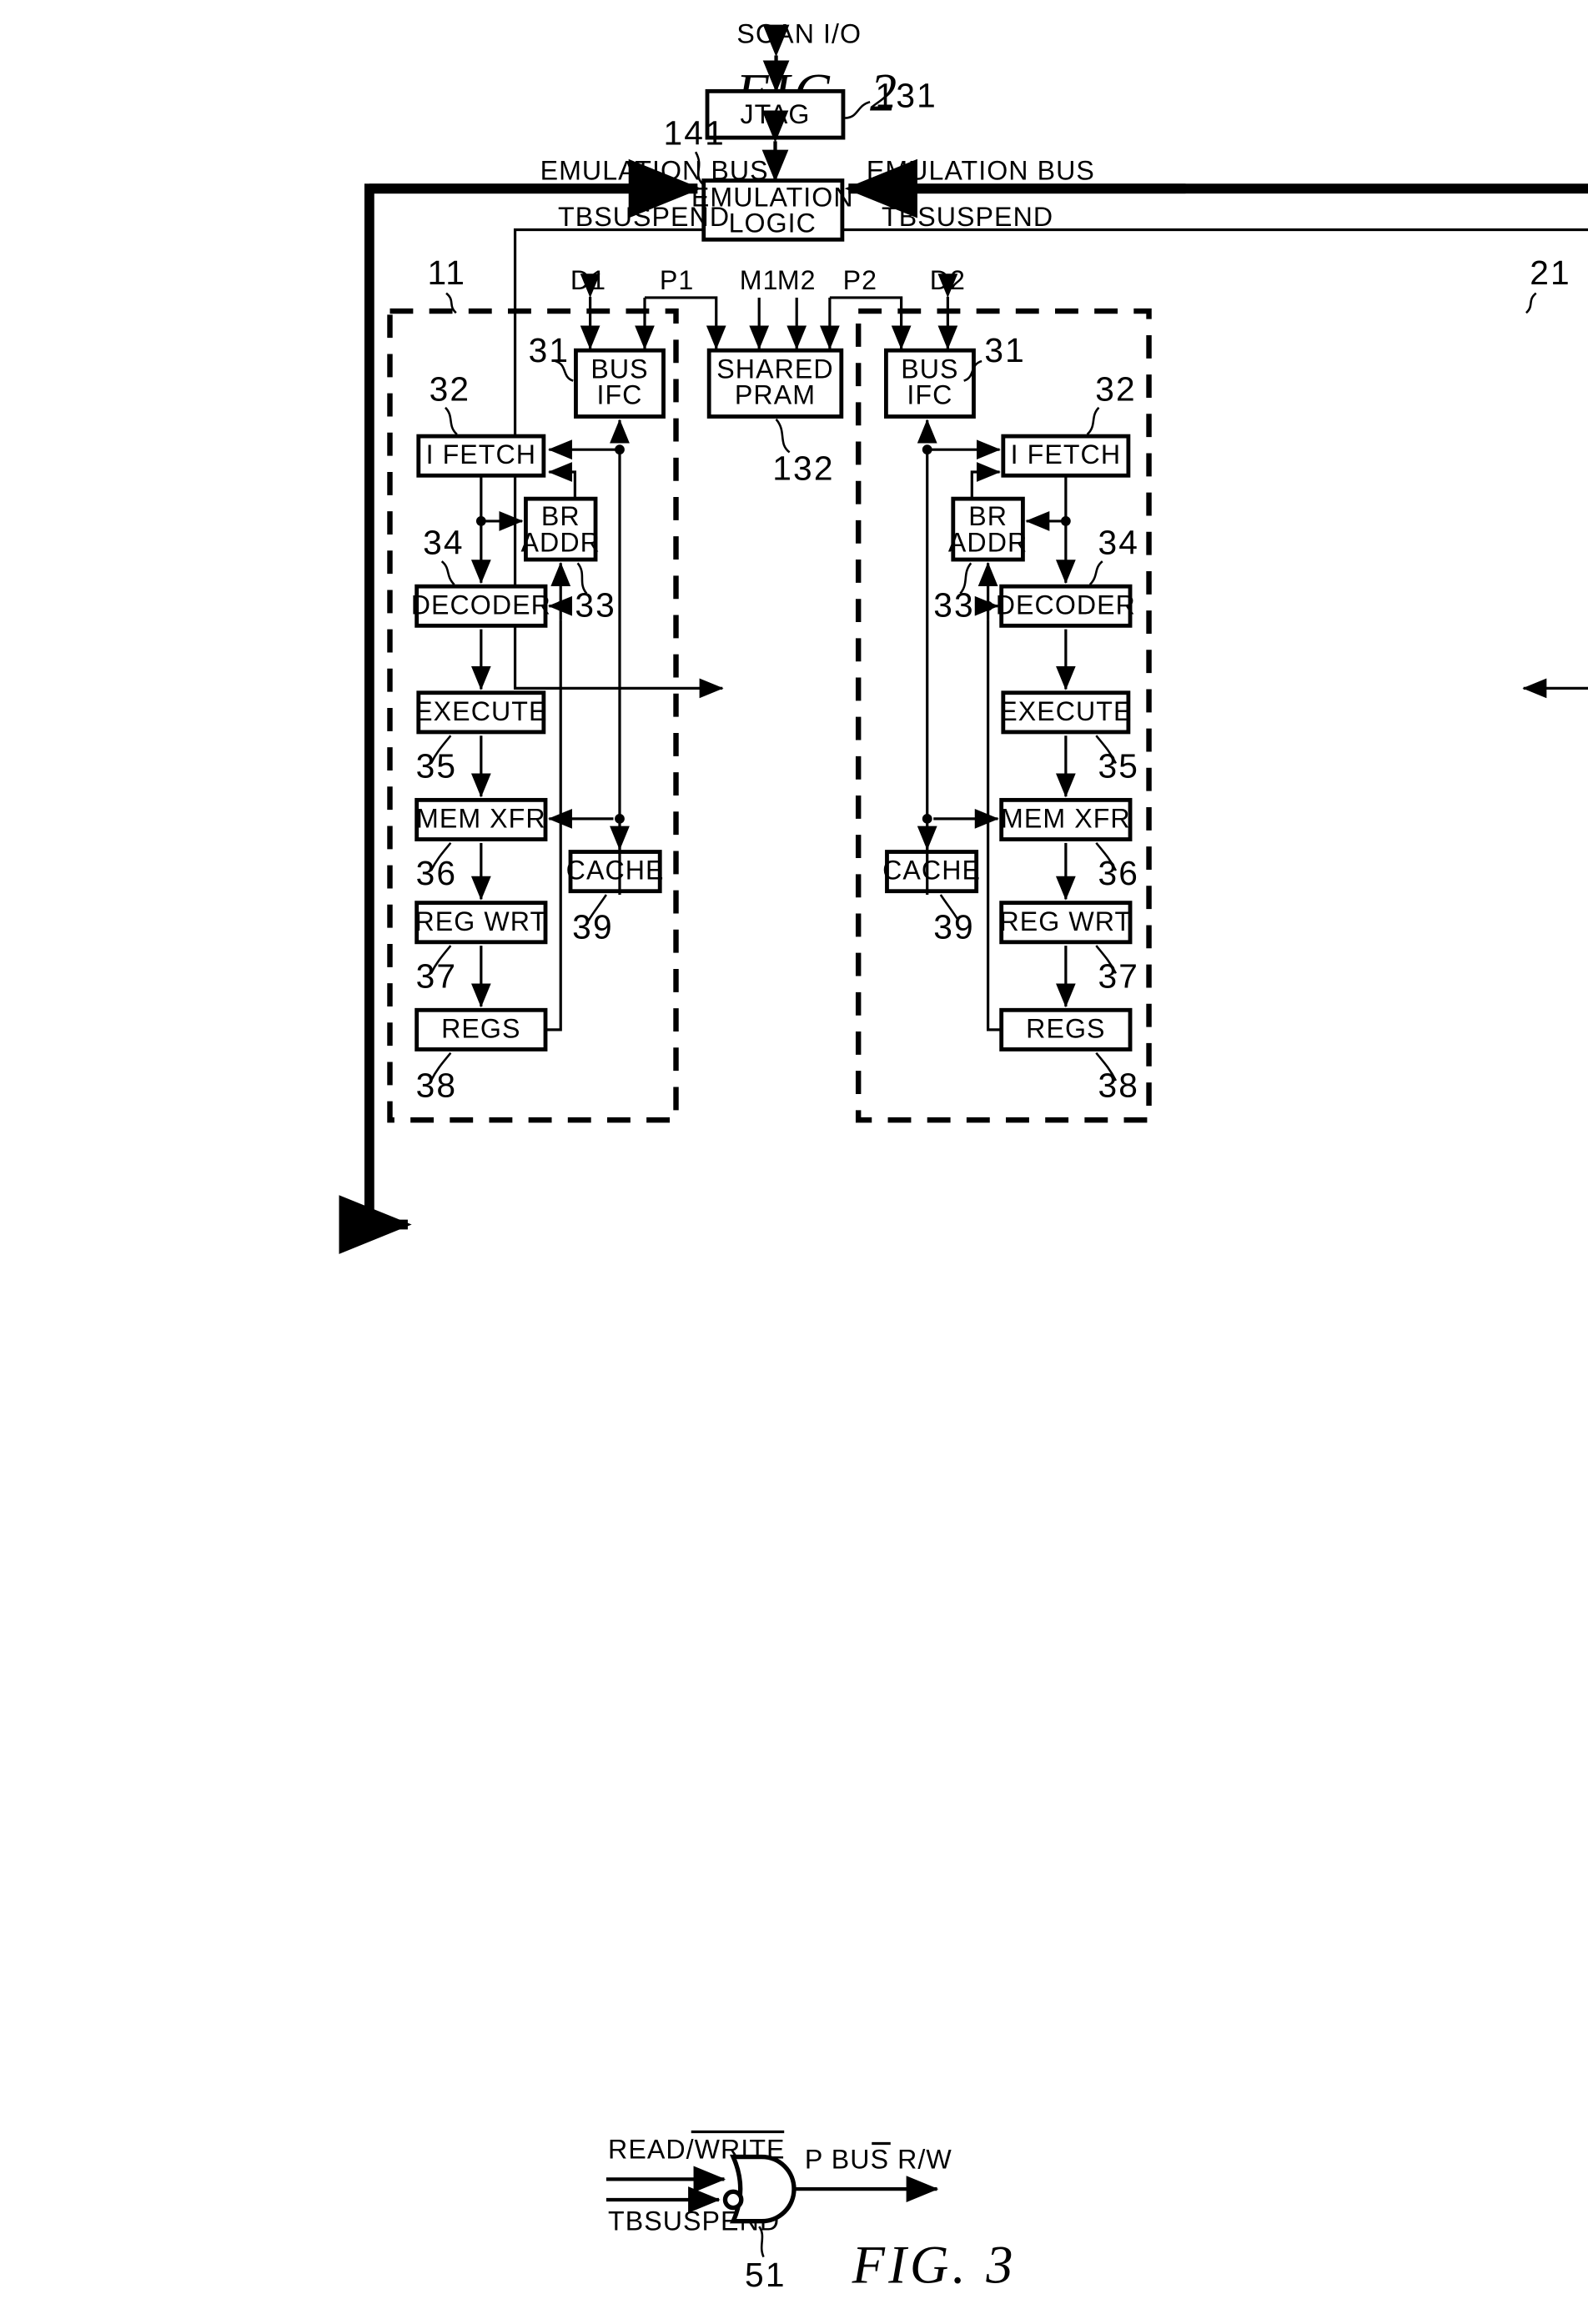 This screenshot has width=1588, height=2324. I want to click on numeral-39-right: 39, so click(954, 927).